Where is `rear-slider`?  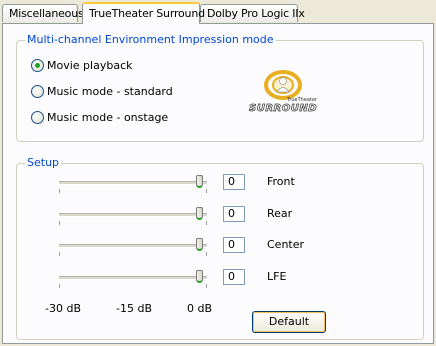 rear-slider is located at coordinates (133, 216).